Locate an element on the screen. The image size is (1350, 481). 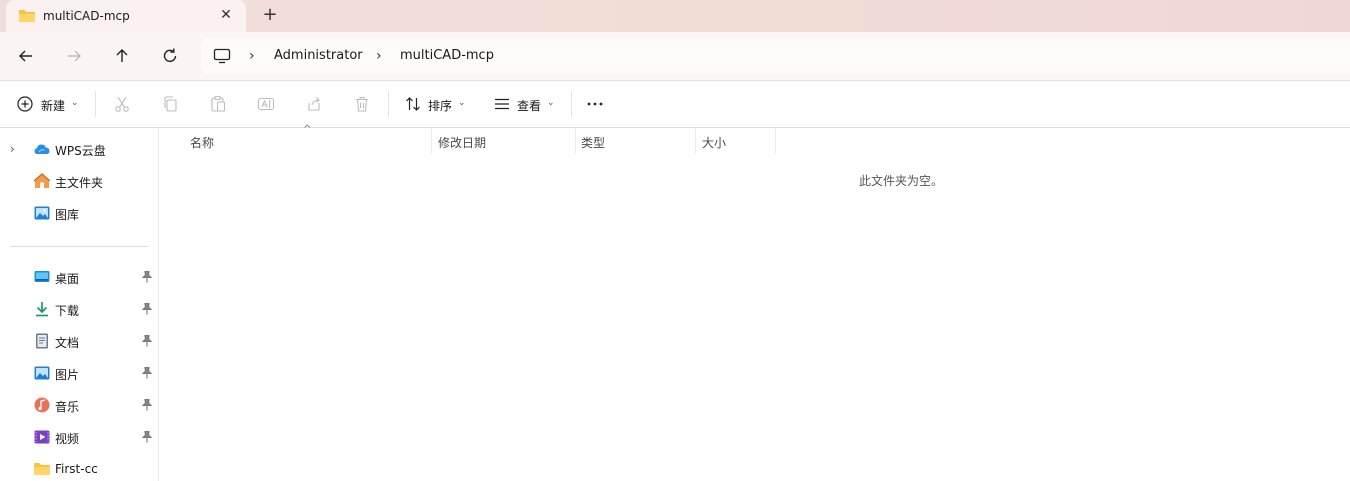
breadcrumb-administrator: Administrator is located at coordinates (318, 55).